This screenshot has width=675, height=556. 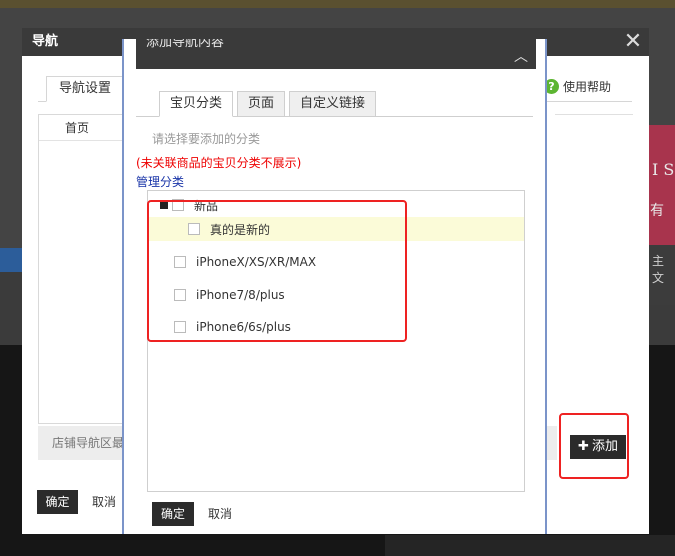 What do you see at coordinates (240, 295) in the screenshot?
I see `category-label: iPhone7/8/plus` at bounding box center [240, 295].